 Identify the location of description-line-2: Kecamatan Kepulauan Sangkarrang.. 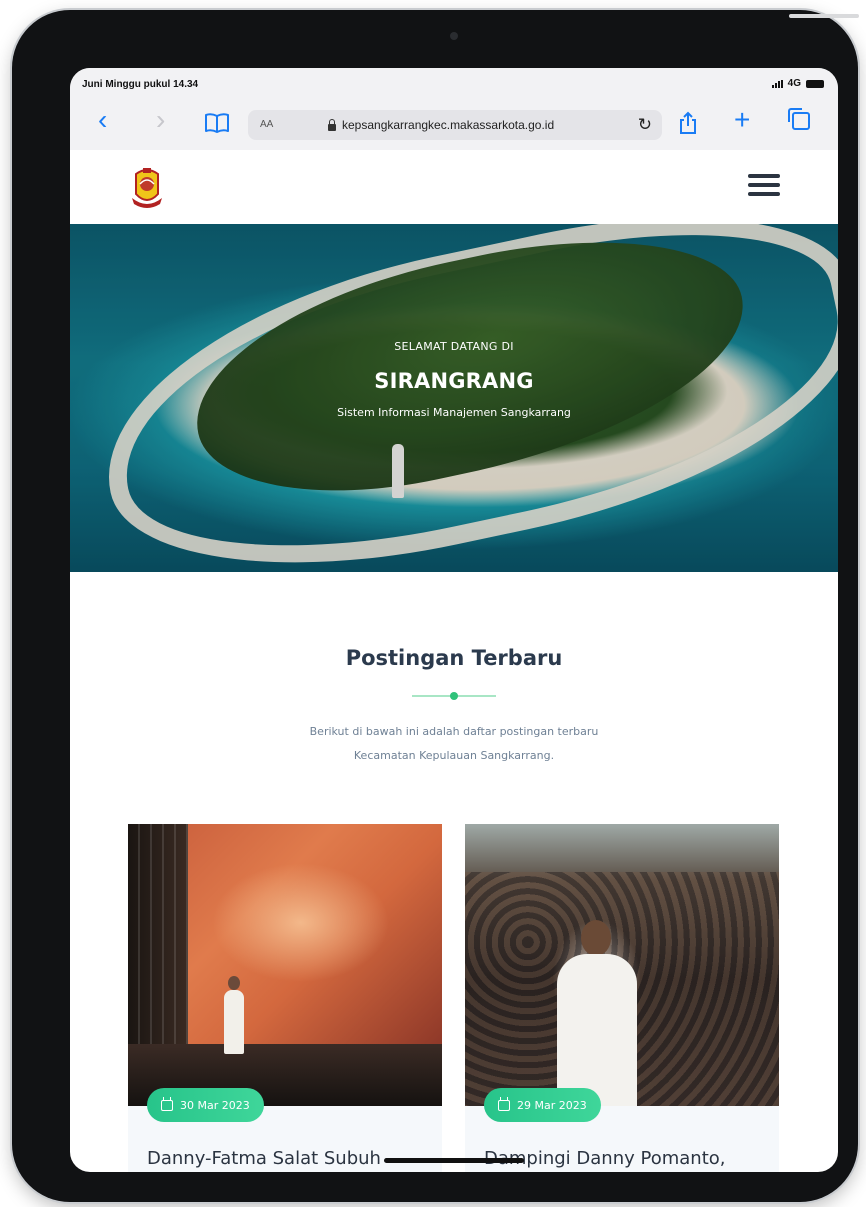
(454, 755).